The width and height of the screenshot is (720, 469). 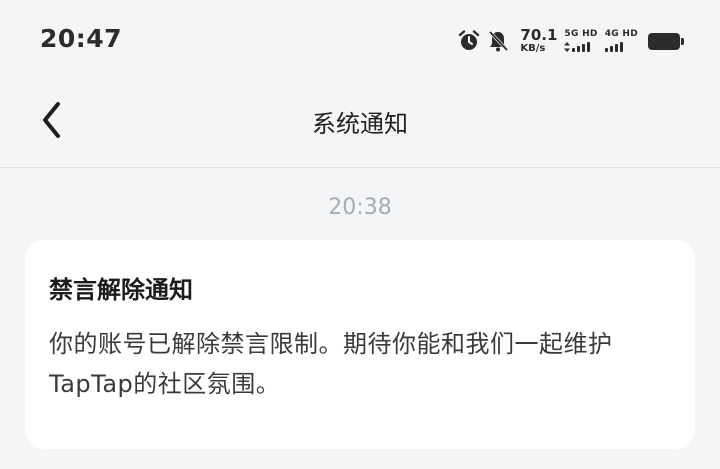 I want to click on message-timestamp: 20:38, so click(x=360, y=207).